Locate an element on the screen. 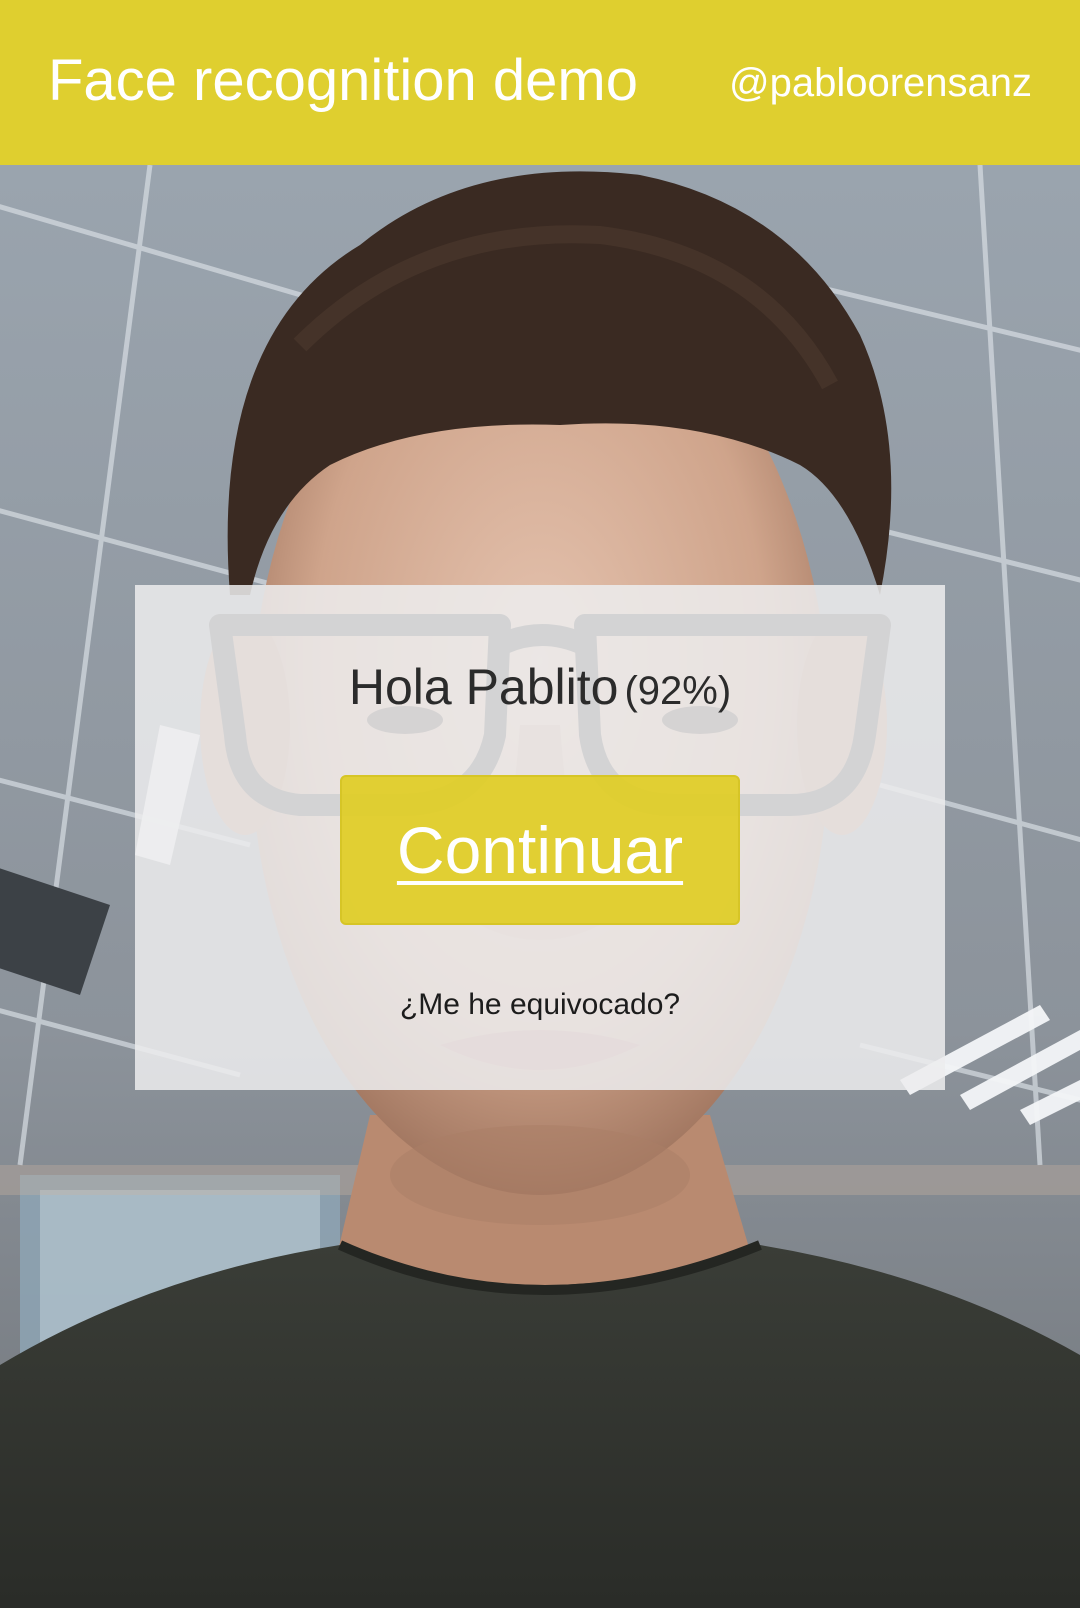 This screenshot has width=1080, height=1608. continue-button-label: Continuar is located at coordinates (540, 850).